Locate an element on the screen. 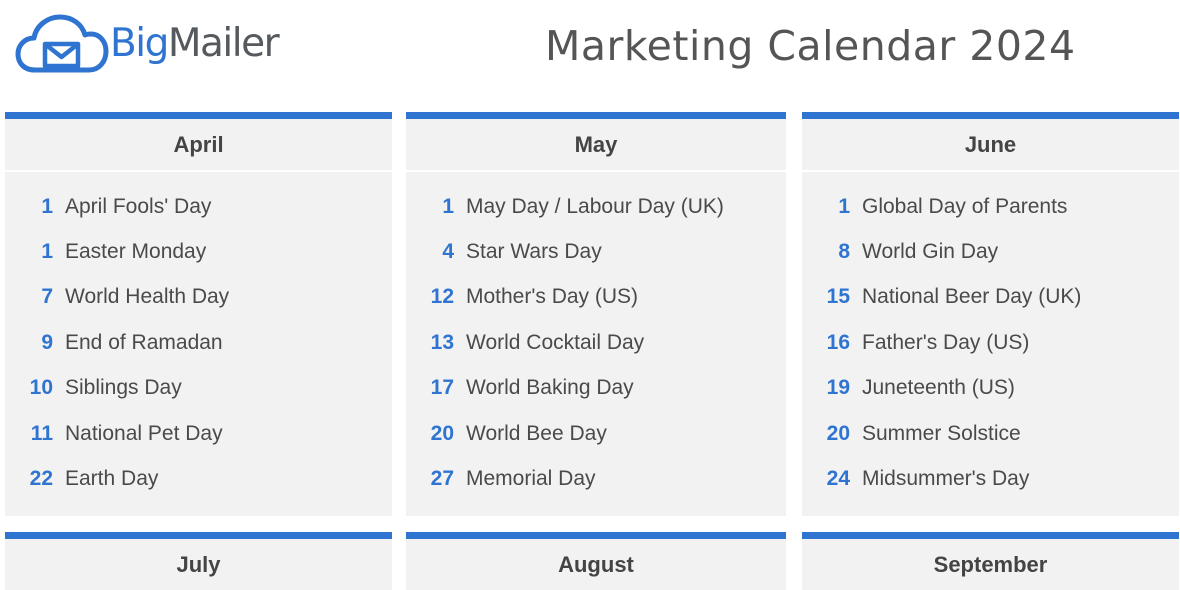  event-item: 1 Global Day of Parents is located at coordinates (990, 206).